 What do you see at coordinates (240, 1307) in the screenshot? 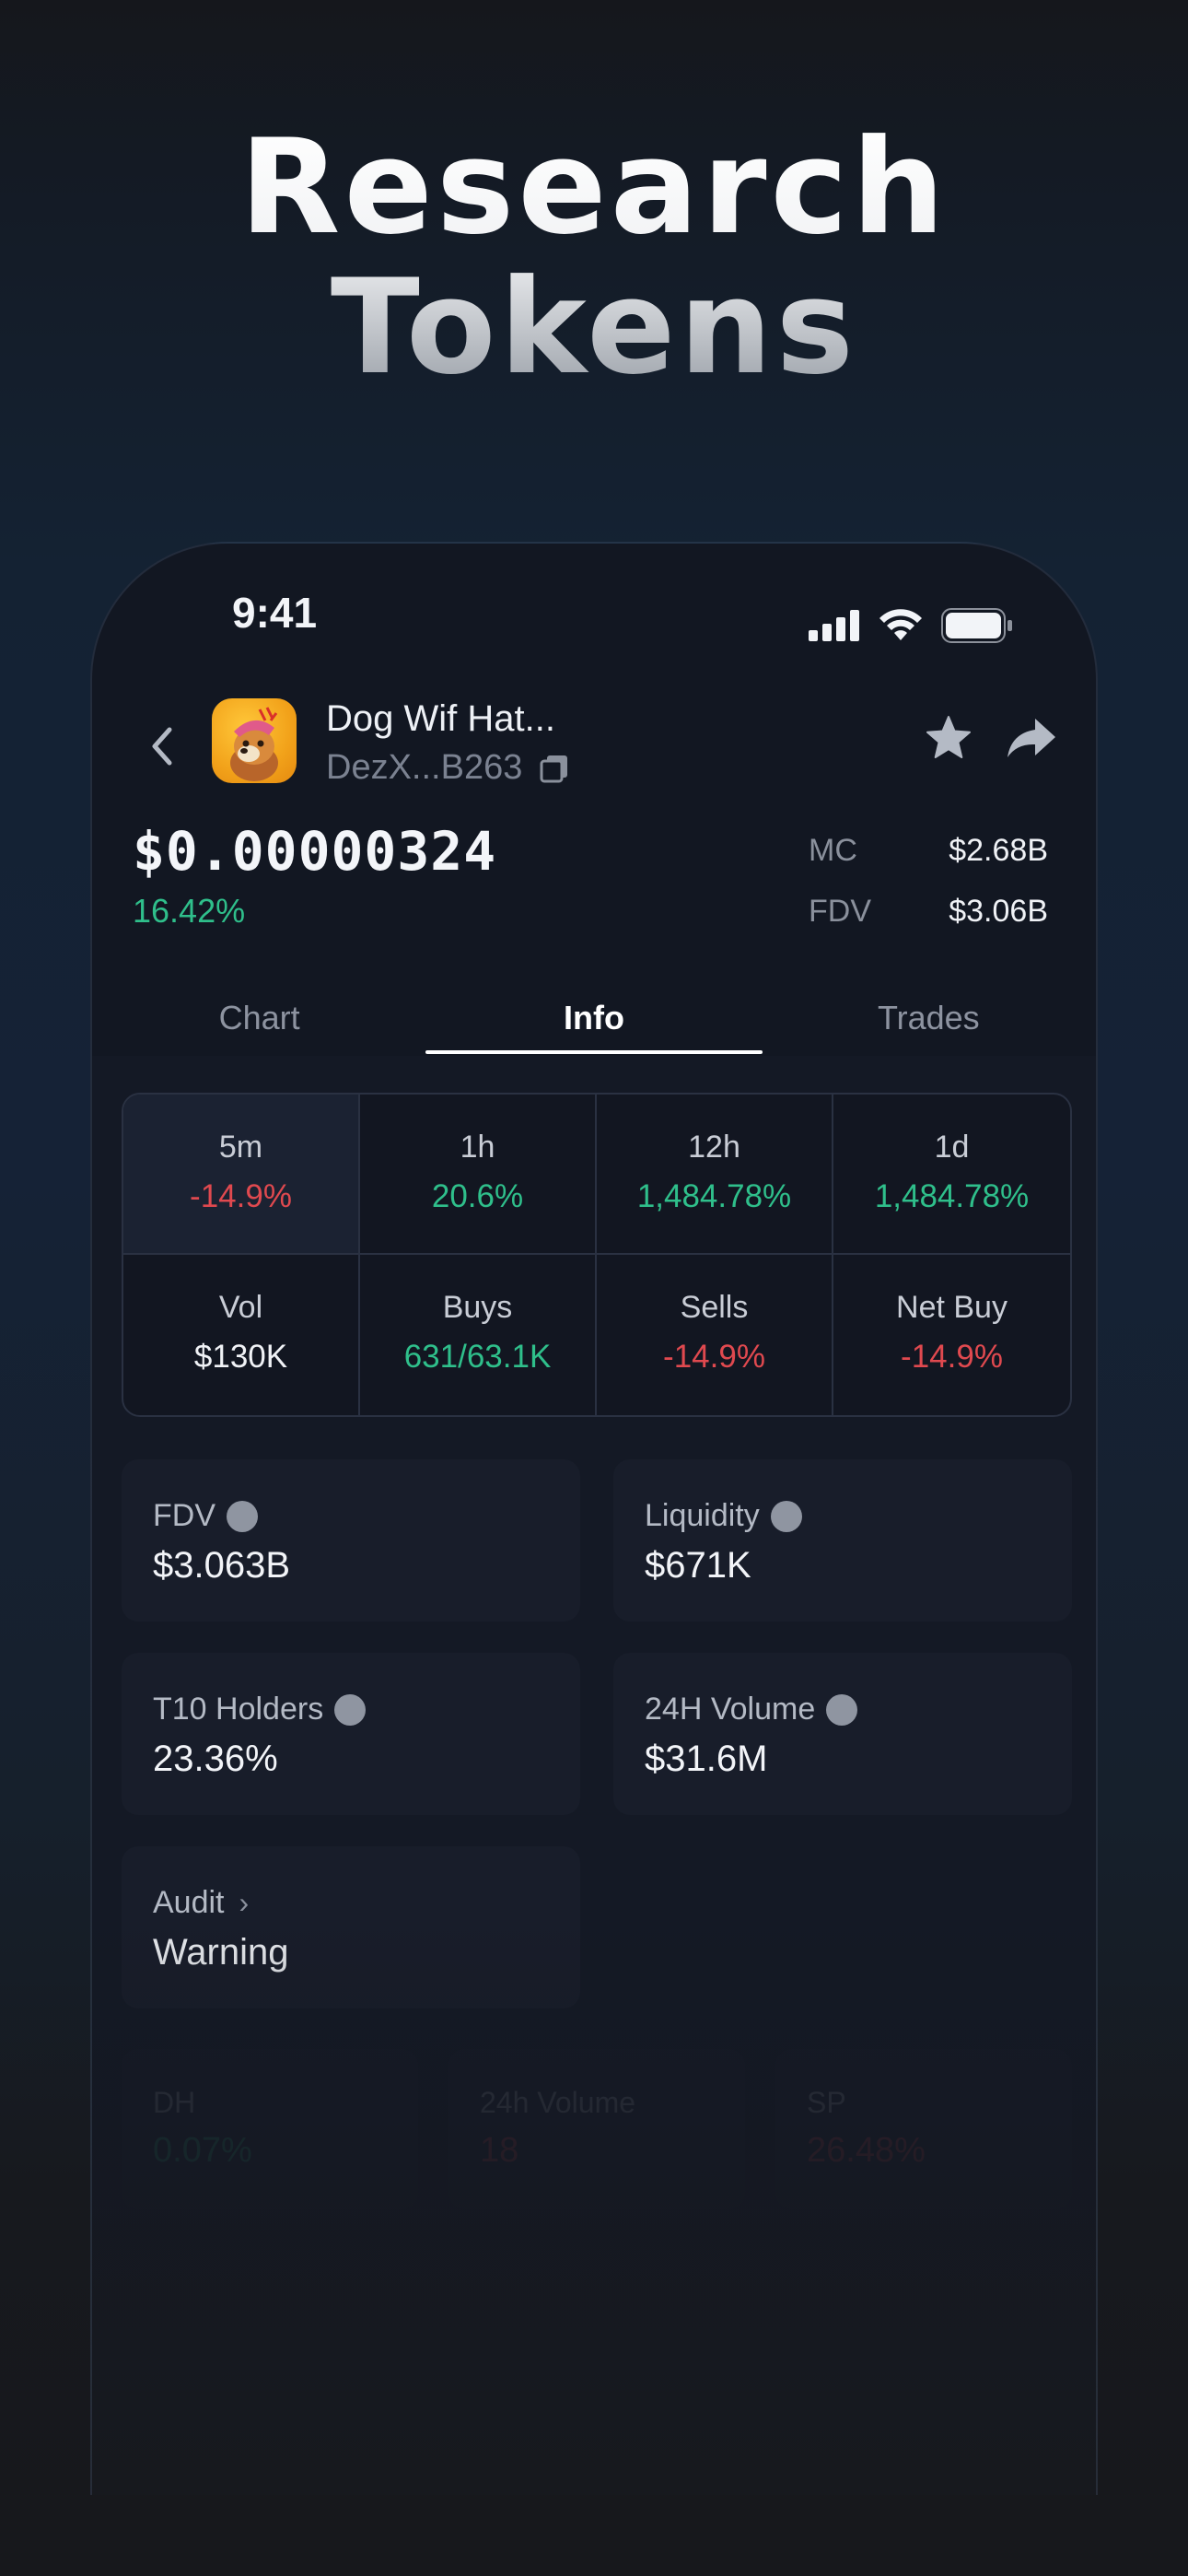
I see `stat-label: Vol` at bounding box center [240, 1307].